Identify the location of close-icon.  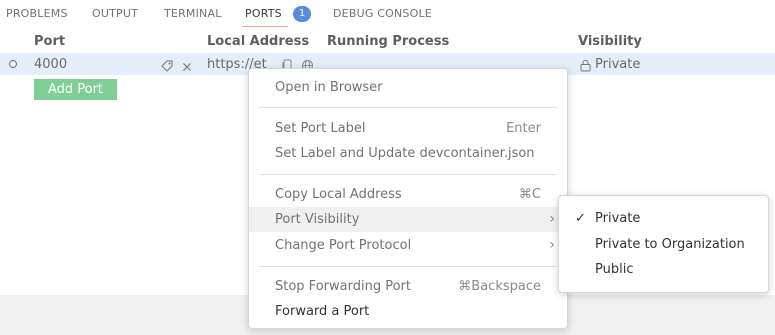
(187, 67).